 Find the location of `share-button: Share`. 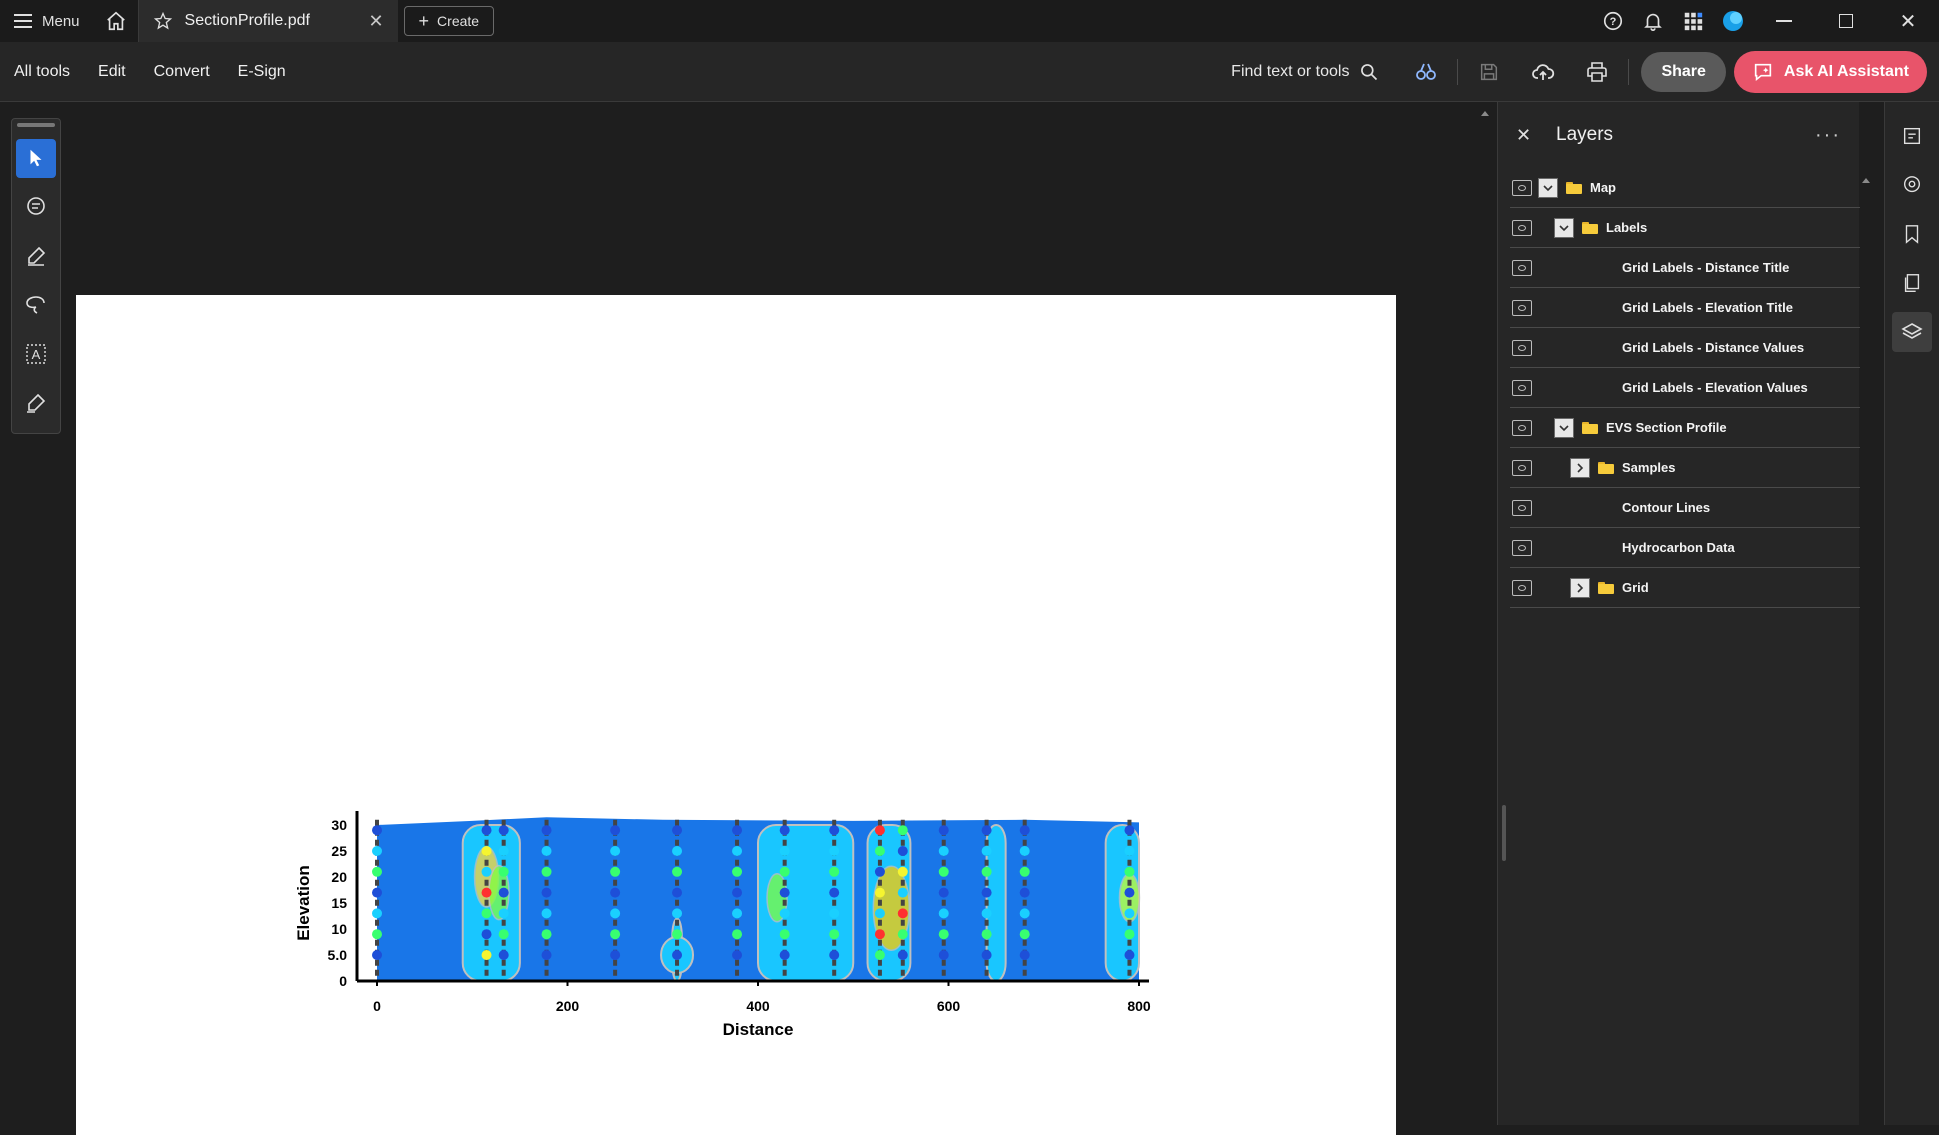

share-button: Share is located at coordinates (1683, 71).